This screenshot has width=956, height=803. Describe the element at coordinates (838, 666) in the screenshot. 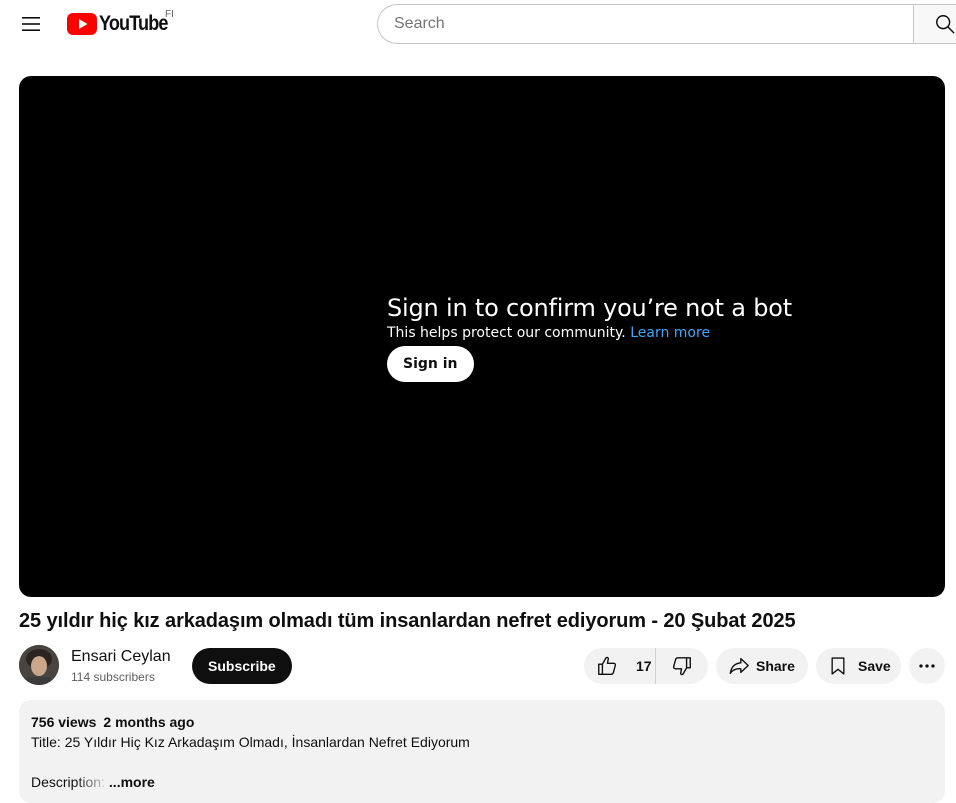

I see `bookmark-icon` at that location.